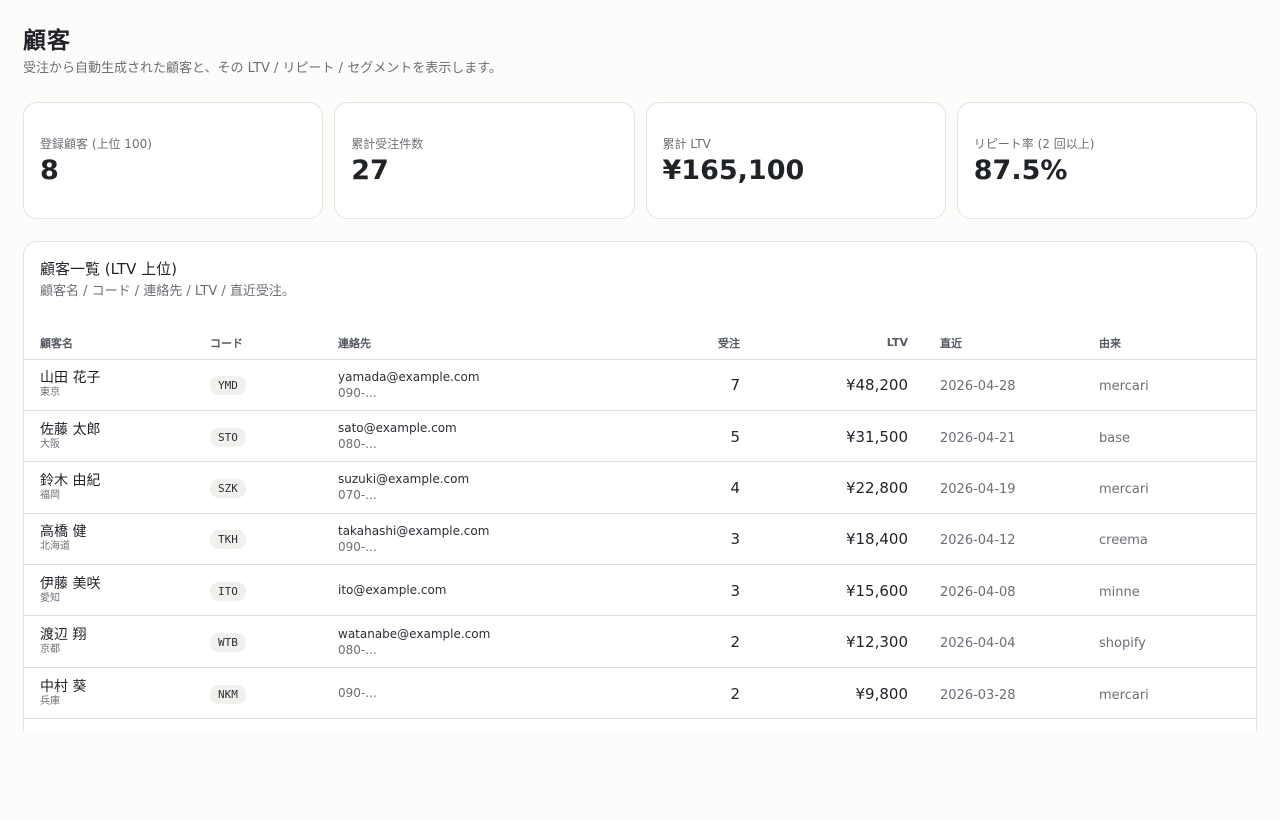 This screenshot has height=820, width=1280. Describe the element at coordinates (1020, 170) in the screenshot. I see `stat-value: 87.5%` at that location.